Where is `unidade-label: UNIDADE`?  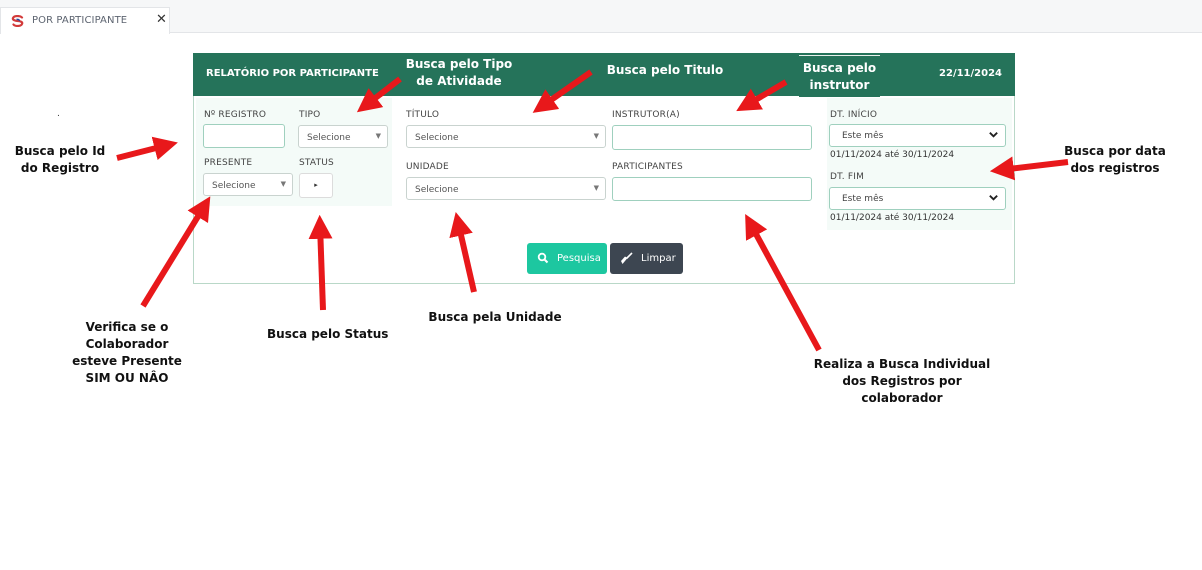
unidade-label: UNIDADE is located at coordinates (427, 167).